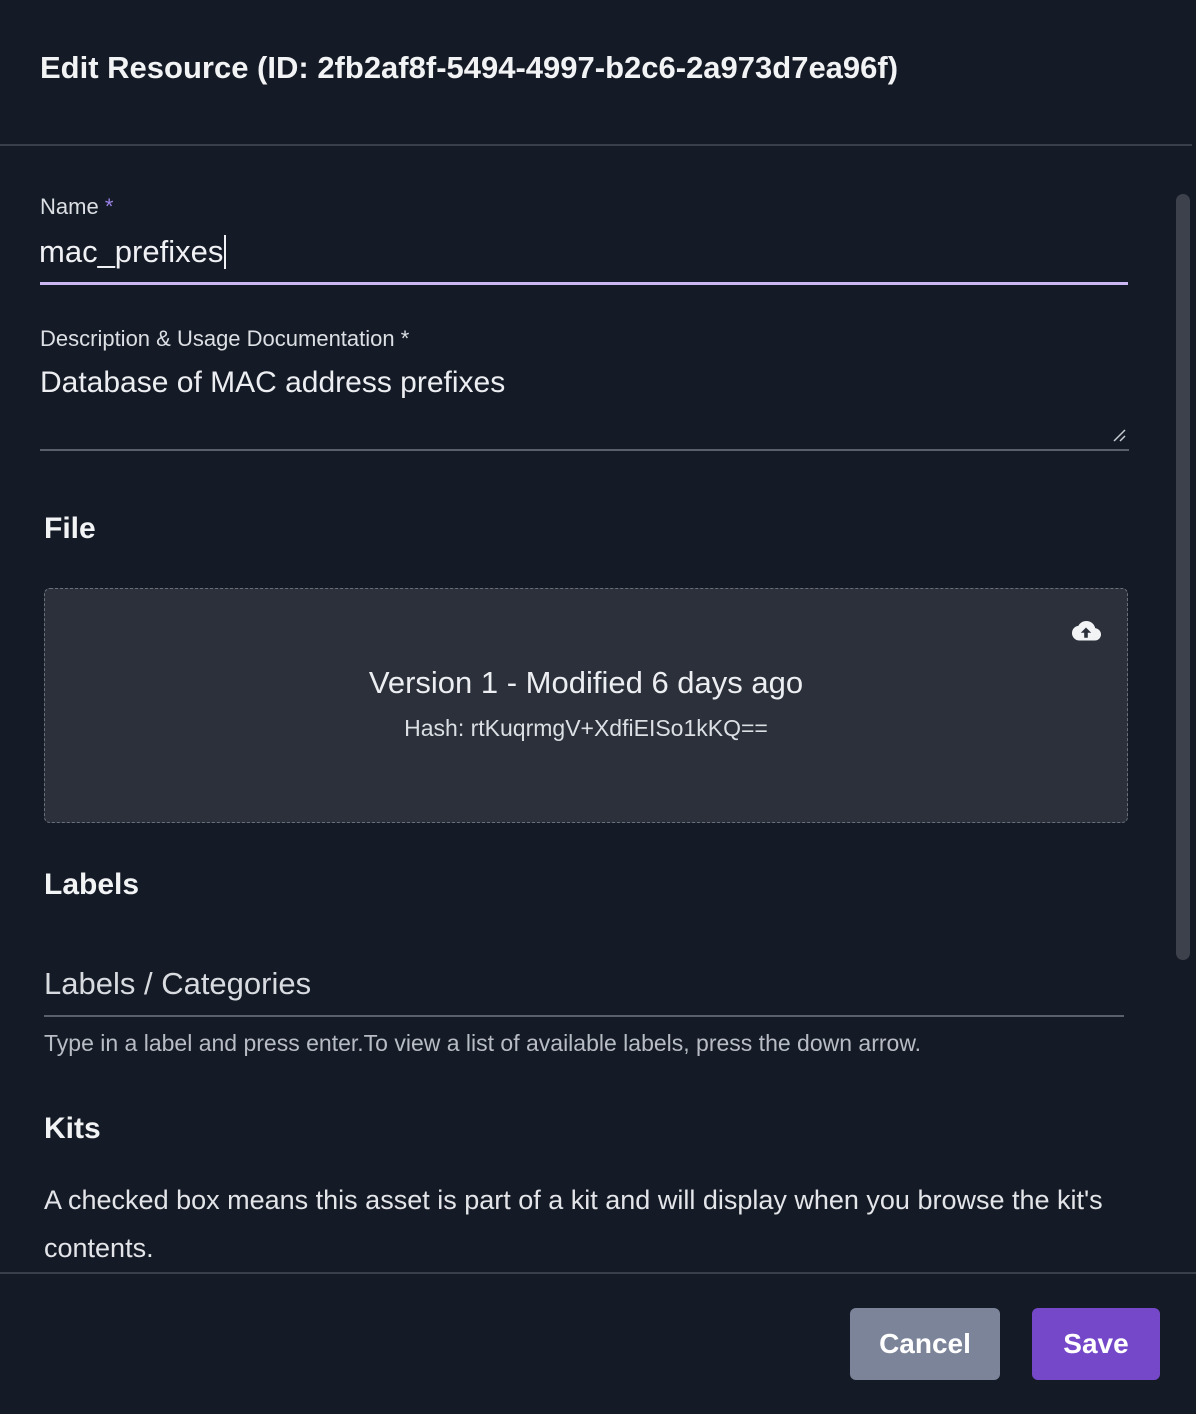 The width and height of the screenshot is (1196, 1414). What do you see at coordinates (272, 383) in the screenshot?
I see `description-textarea: Database of MAC address prefixes` at bounding box center [272, 383].